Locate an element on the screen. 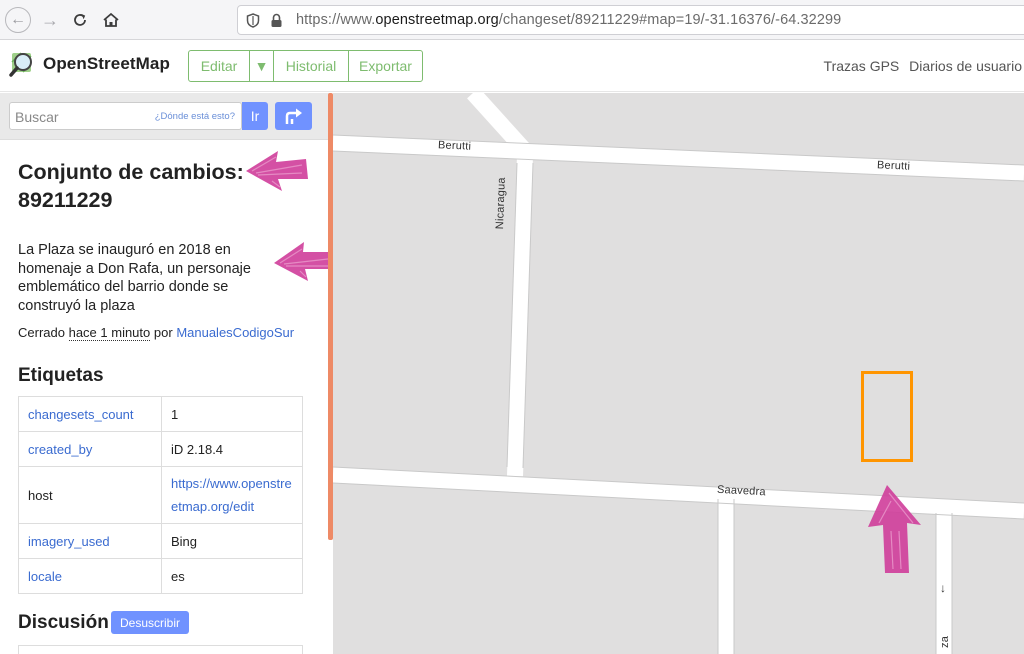  unsubscribe-button: Desuscribir is located at coordinates (150, 622).